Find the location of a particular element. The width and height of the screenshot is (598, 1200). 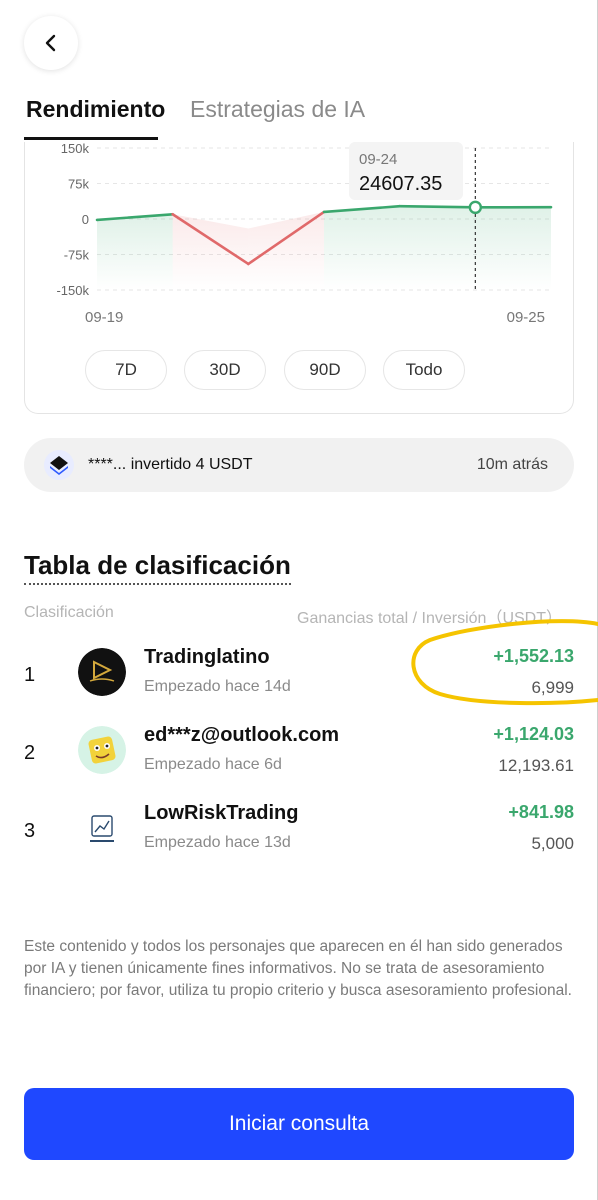

trader-name: ed***z@outlook.com is located at coordinates (242, 735).